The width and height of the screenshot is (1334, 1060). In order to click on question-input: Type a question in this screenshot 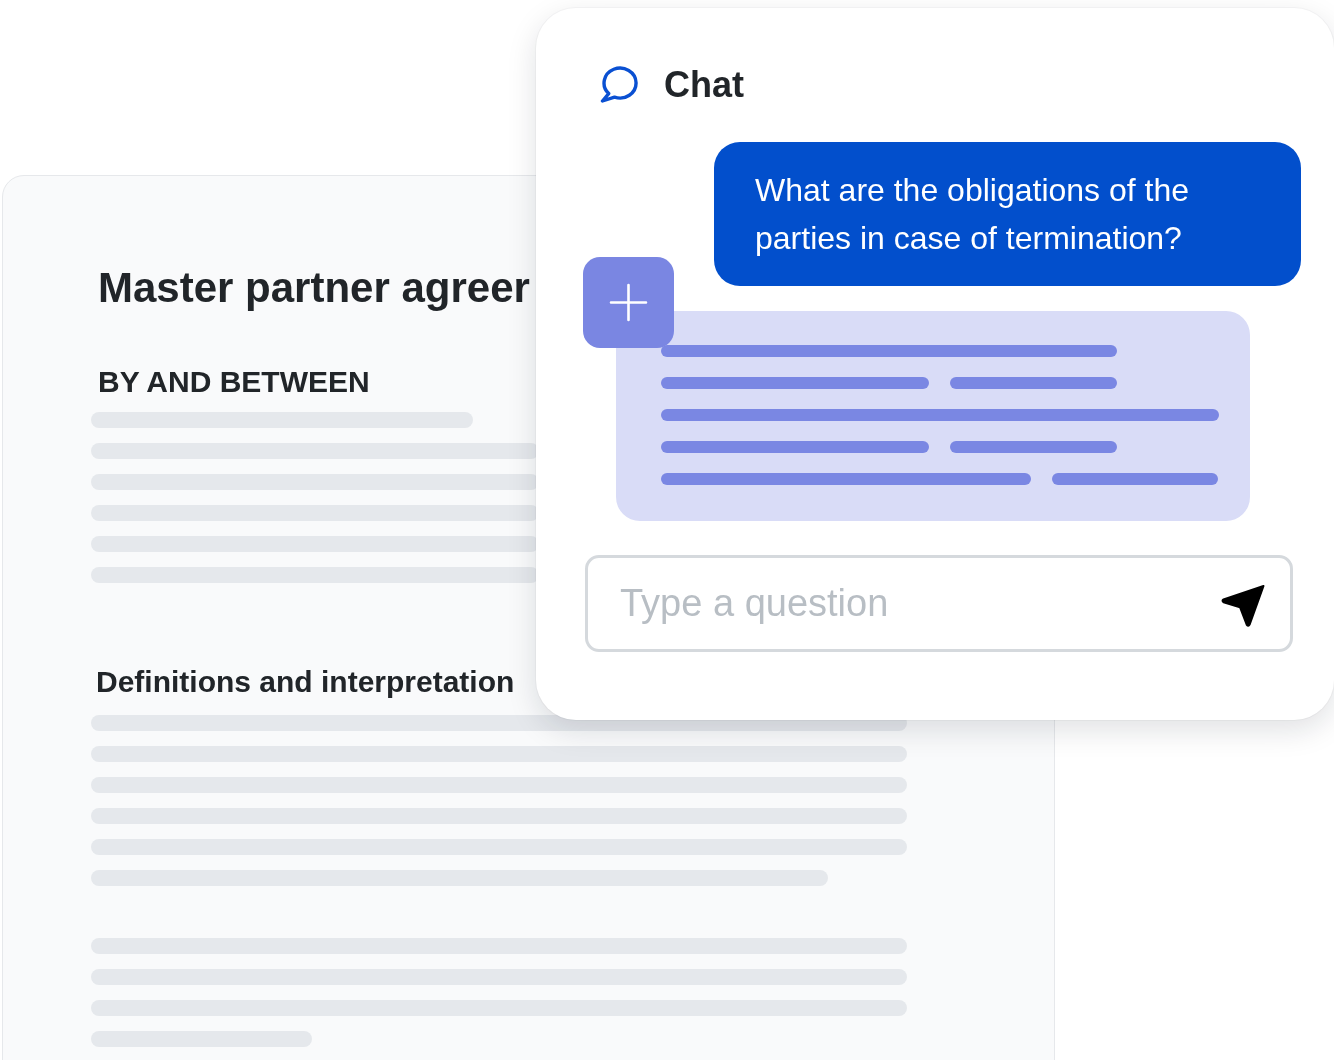, I will do `click(939, 603)`.